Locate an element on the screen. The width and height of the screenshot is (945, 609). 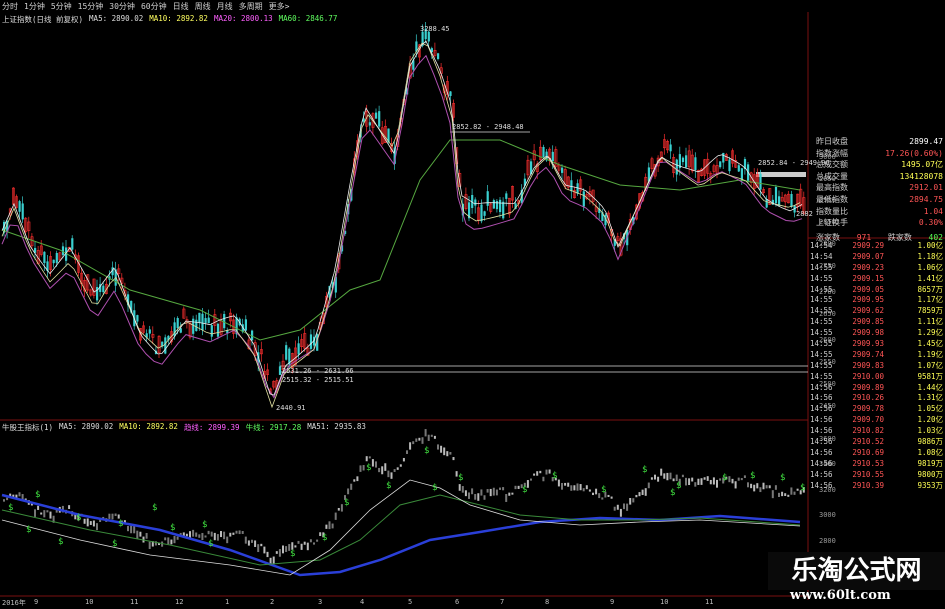
info-value: 2912.01 is located at coordinates (926, 188).